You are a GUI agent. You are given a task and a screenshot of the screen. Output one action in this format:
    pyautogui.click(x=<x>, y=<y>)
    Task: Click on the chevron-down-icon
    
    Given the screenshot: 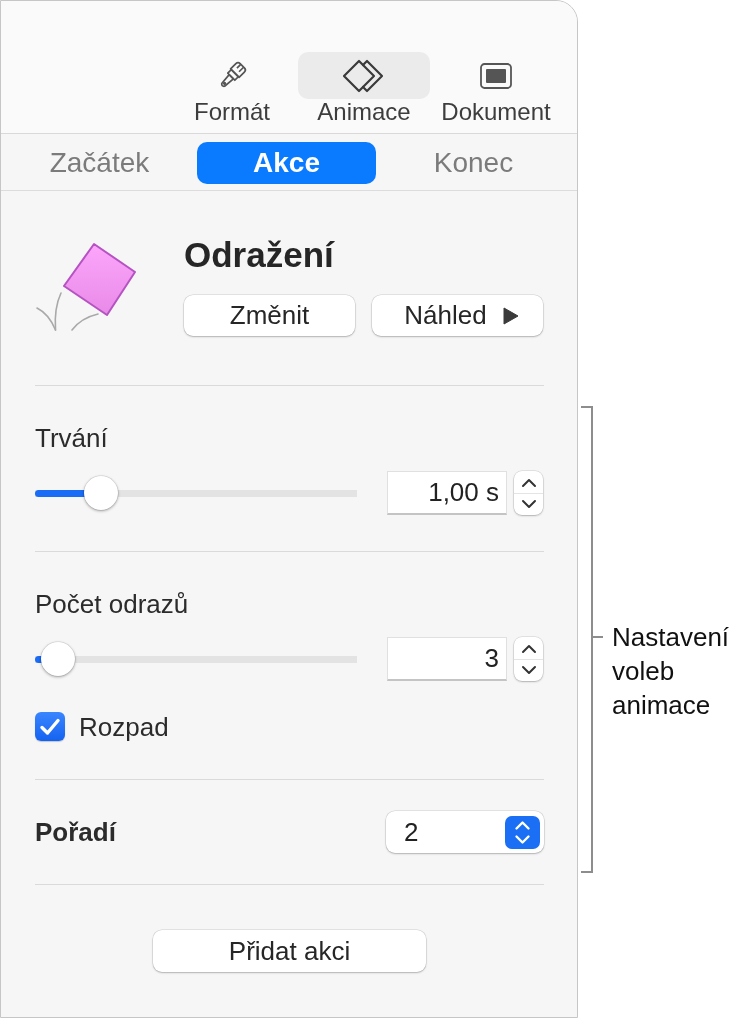 What is the action you would take?
    pyautogui.click(x=528, y=503)
    